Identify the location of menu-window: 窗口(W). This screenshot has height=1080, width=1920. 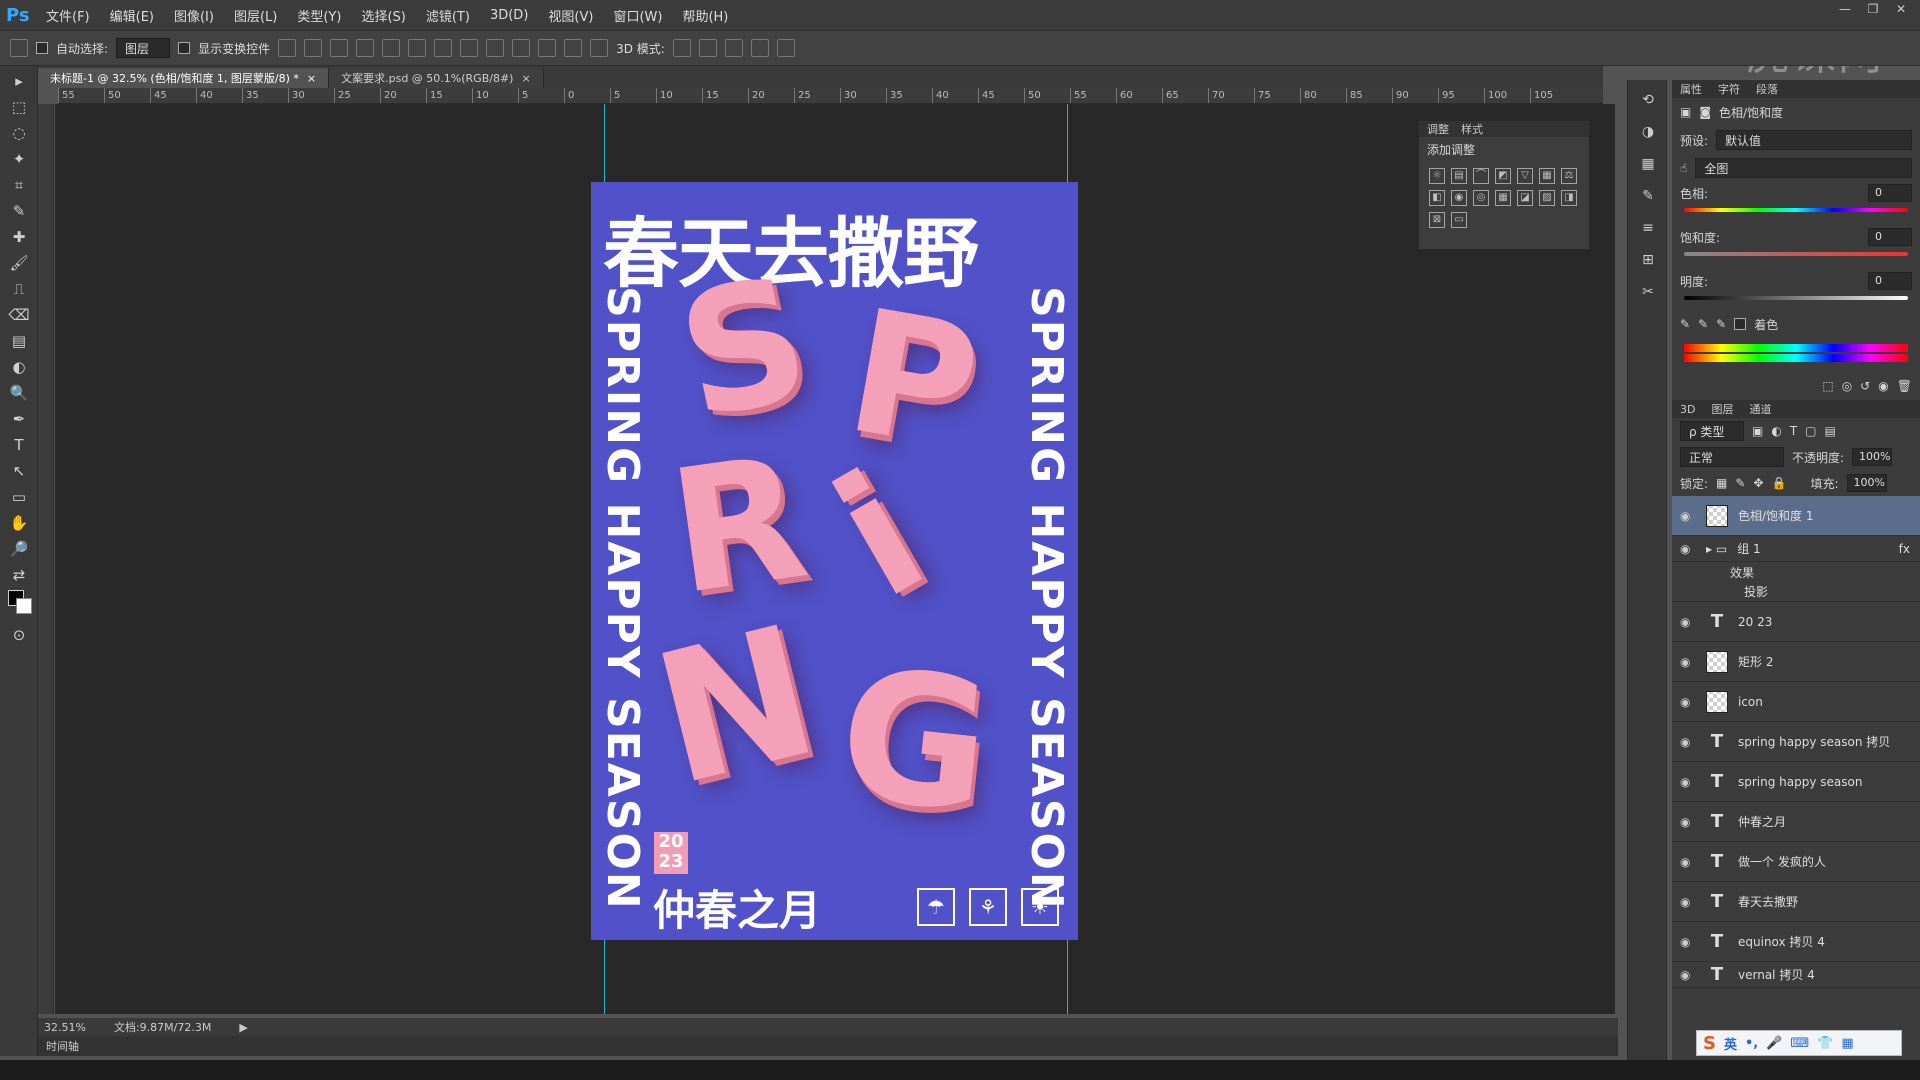
(637, 15).